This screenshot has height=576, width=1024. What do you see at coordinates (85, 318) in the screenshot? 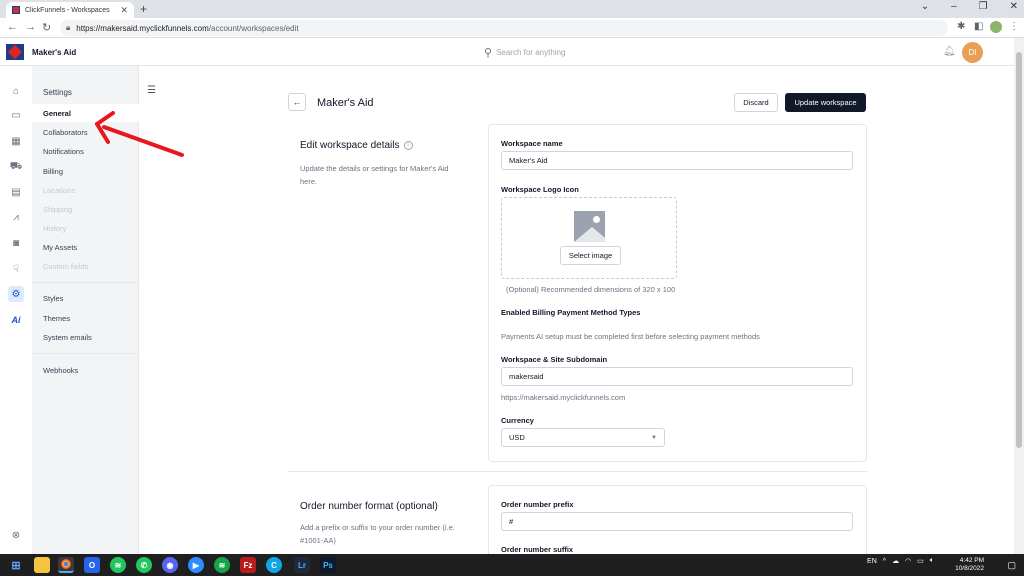
I see `sidebar-item-themes: Themes` at bounding box center [85, 318].